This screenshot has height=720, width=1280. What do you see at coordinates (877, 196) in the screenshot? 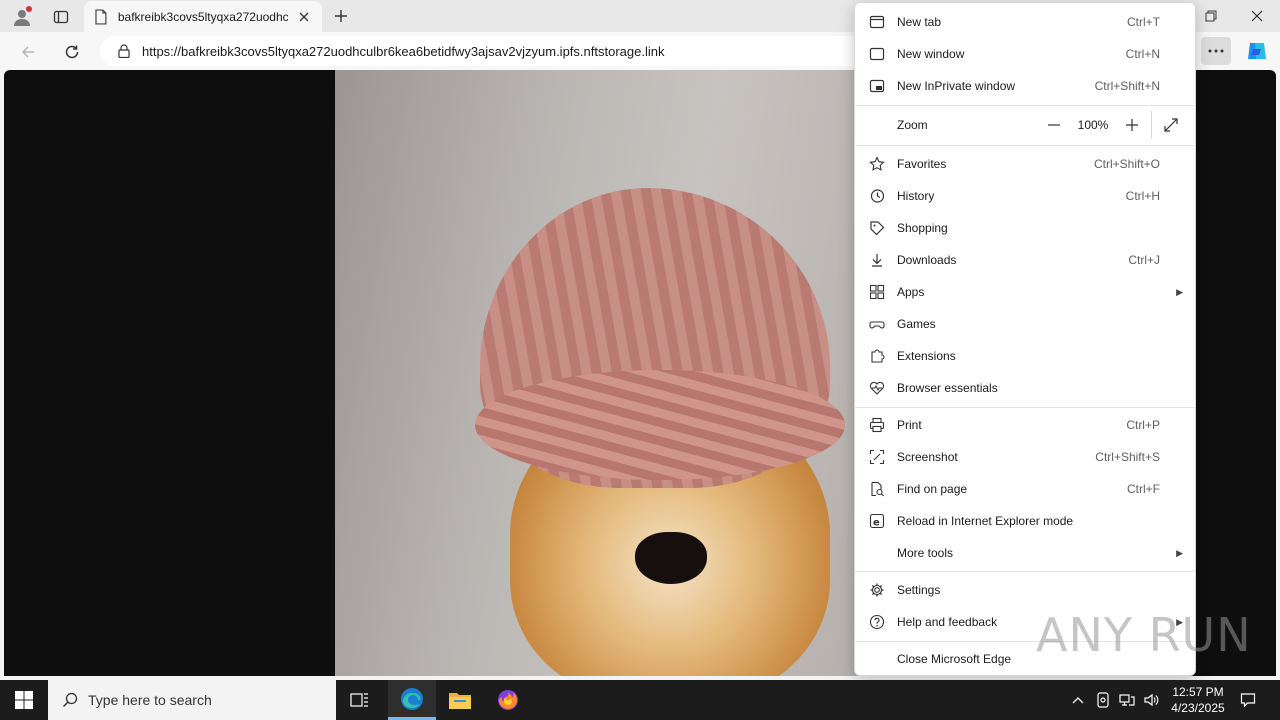
I see `history-icon` at bounding box center [877, 196].